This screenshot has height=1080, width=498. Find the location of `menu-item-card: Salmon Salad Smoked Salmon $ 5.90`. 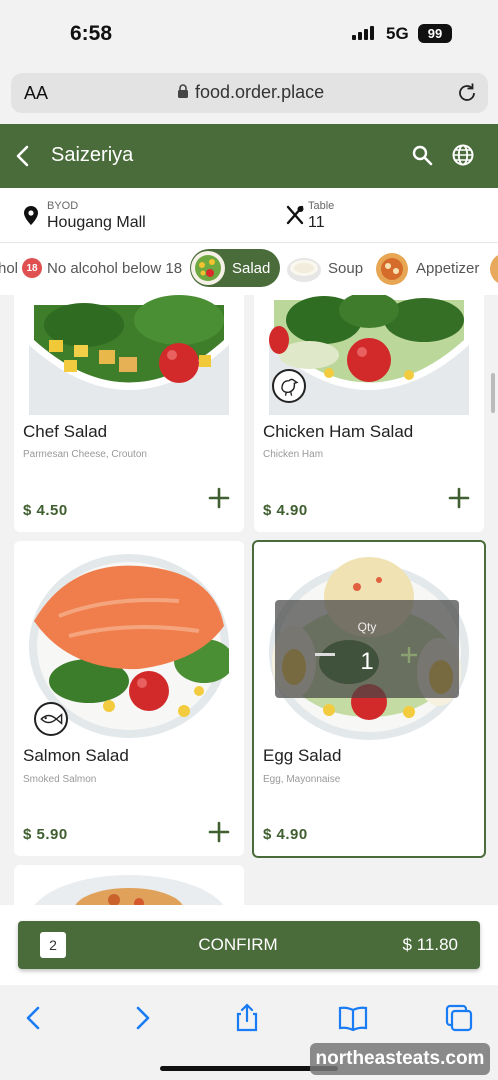

menu-item-card: Salmon Salad Smoked Salmon $ 5.90 is located at coordinates (129, 698).